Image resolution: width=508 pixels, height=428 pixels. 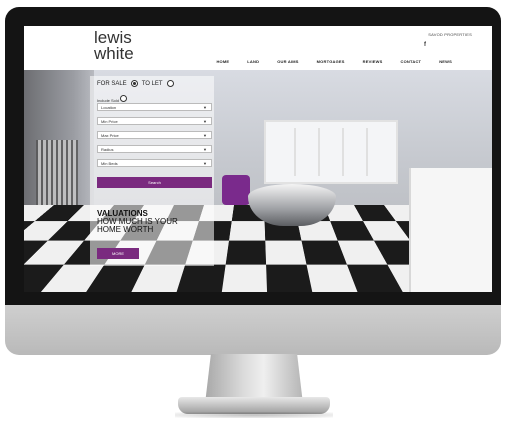 I want to click on hero-wardrobe, so click(x=450, y=230).